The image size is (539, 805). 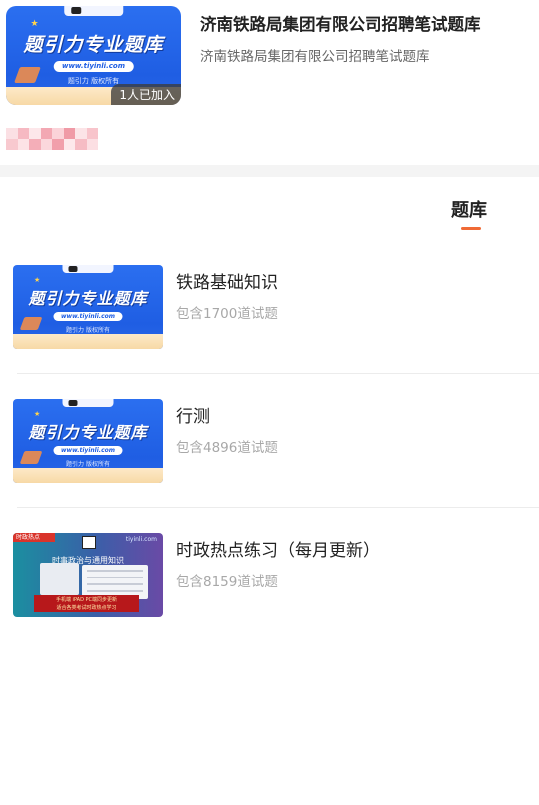 What do you see at coordinates (86, 600) in the screenshot?
I see `cover-banner-line1: 手机端 iPAD PC端同步更新` at bounding box center [86, 600].